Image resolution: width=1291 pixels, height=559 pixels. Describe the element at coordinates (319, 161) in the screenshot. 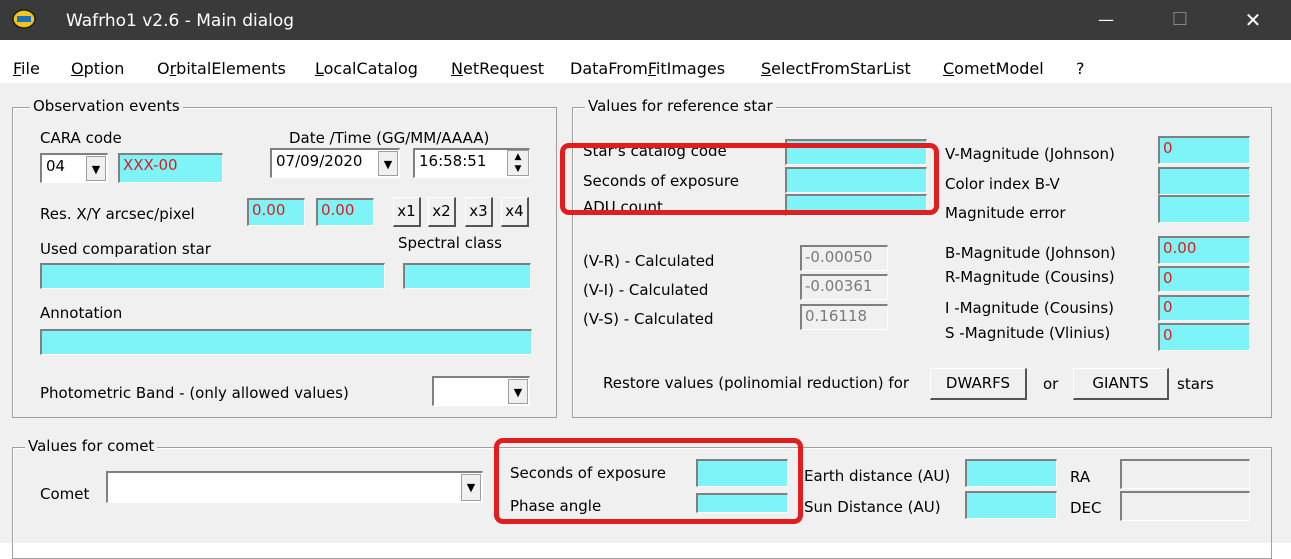

I see `date-value: 07/09/2020` at that location.